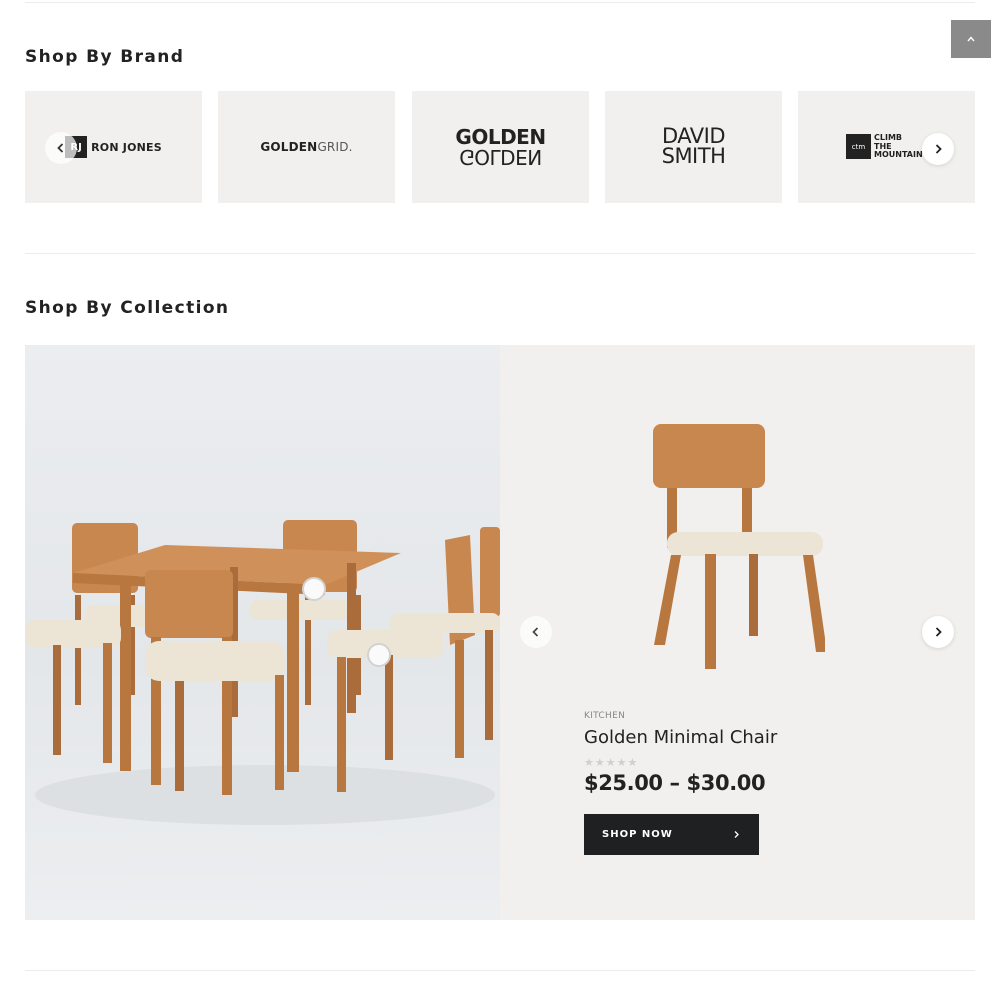  I want to click on brand-next-button, so click(938, 149).